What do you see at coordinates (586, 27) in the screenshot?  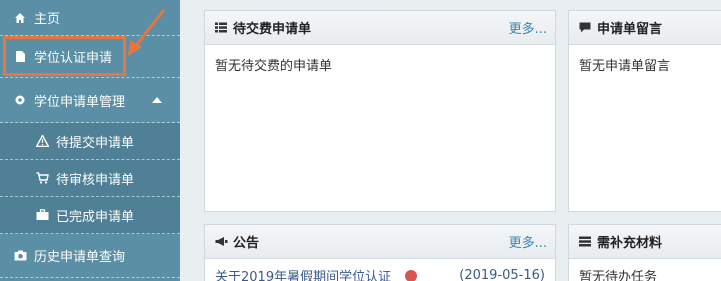 I see `comment-icon` at bounding box center [586, 27].